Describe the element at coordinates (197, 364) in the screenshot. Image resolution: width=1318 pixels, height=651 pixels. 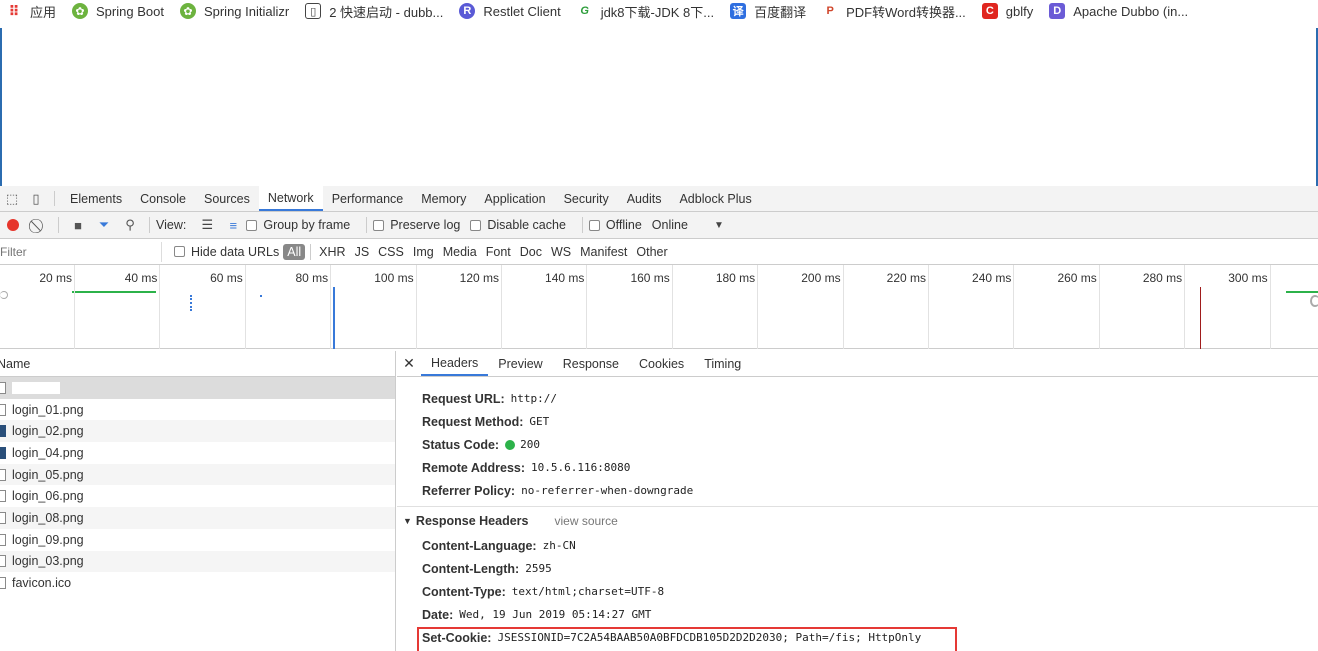
I see `name-column-header: Name` at that location.